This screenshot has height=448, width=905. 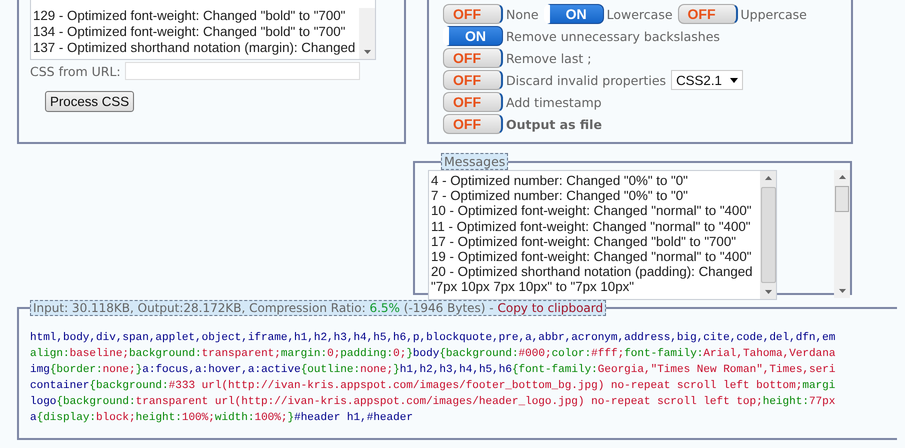 I want to click on option-label: Remove unnecessary backslashes, so click(x=613, y=36).